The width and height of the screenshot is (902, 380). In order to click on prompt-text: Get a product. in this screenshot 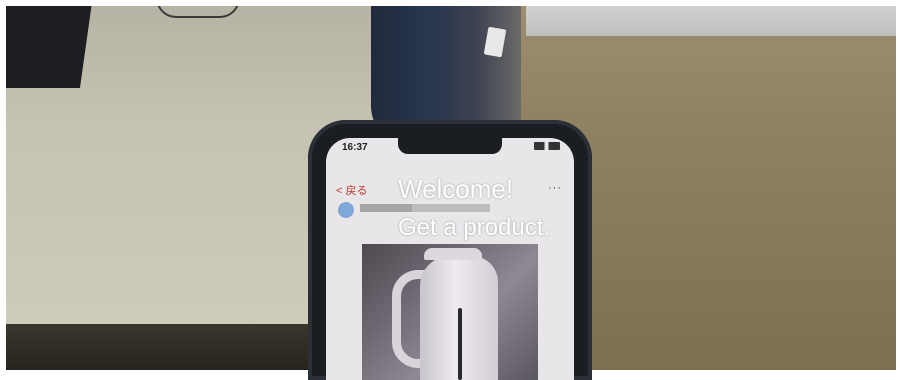, I will do `click(474, 227)`.